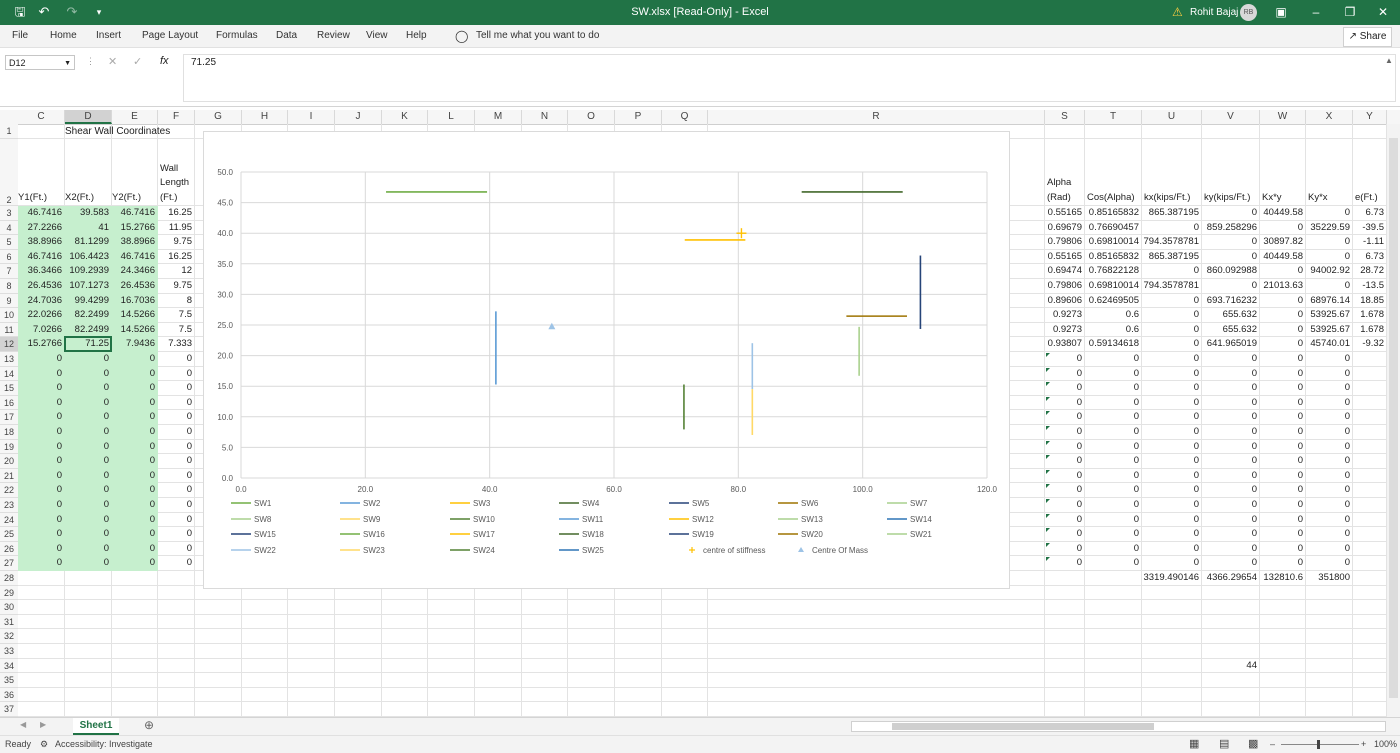 The image size is (1400, 753). Describe the element at coordinates (1065, 117) in the screenshot. I see `column-header-s: S` at that location.